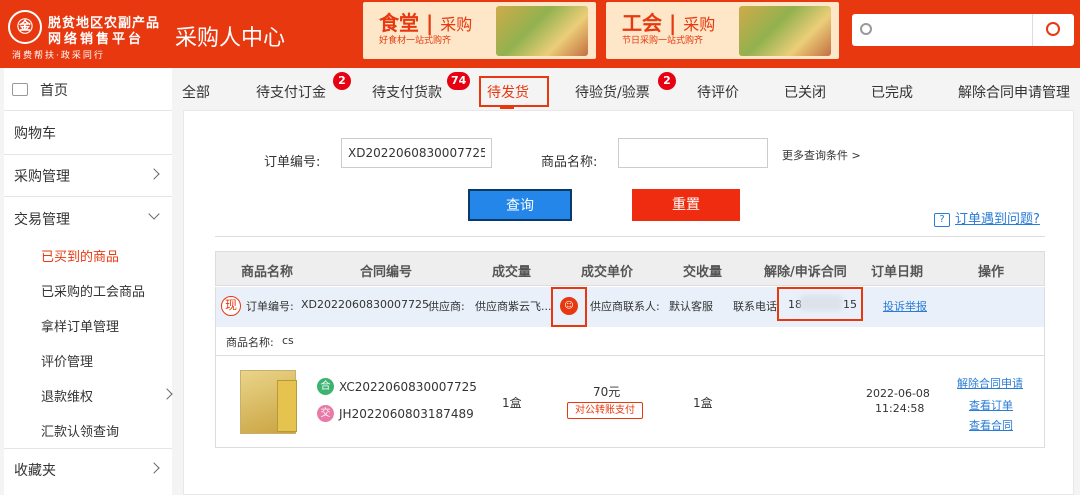 This screenshot has height=495, width=1080. What do you see at coordinates (42, 220) in the screenshot?
I see `sidebar-item-label: 交易管理` at bounding box center [42, 220].